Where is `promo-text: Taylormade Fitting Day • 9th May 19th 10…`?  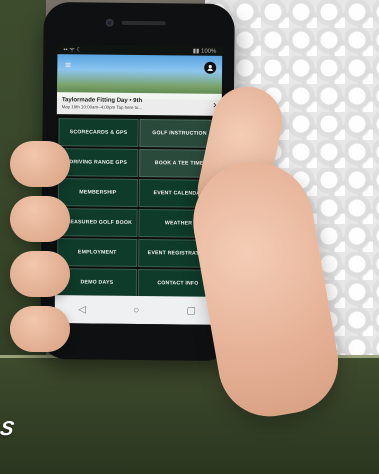 promo-text: Taylormade Fitting Day • 9th May 19th 10… is located at coordinates (132, 104).